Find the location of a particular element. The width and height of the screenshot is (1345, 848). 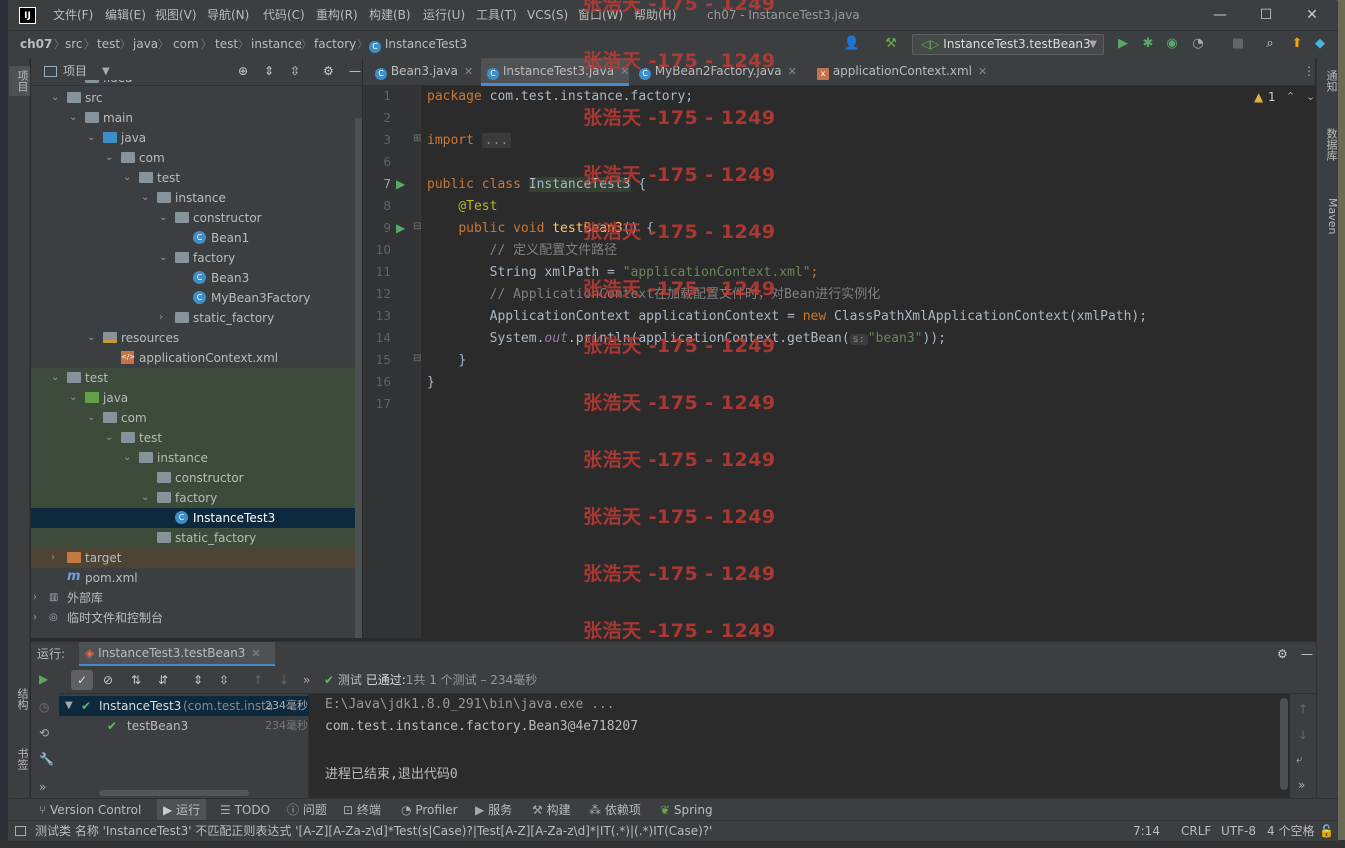

tree-item: </> applicationContext.xml is located at coordinates (196, 358).